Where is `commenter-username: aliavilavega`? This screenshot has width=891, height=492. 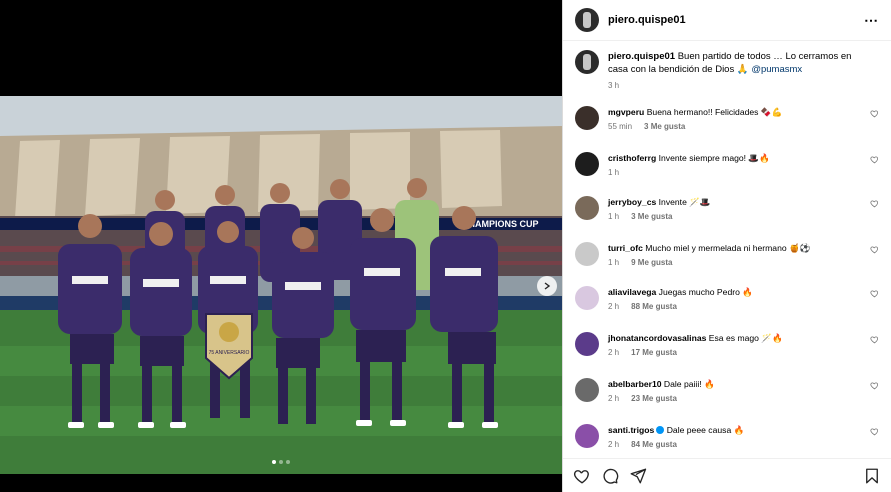
commenter-username: aliavilavega is located at coordinates (632, 292).